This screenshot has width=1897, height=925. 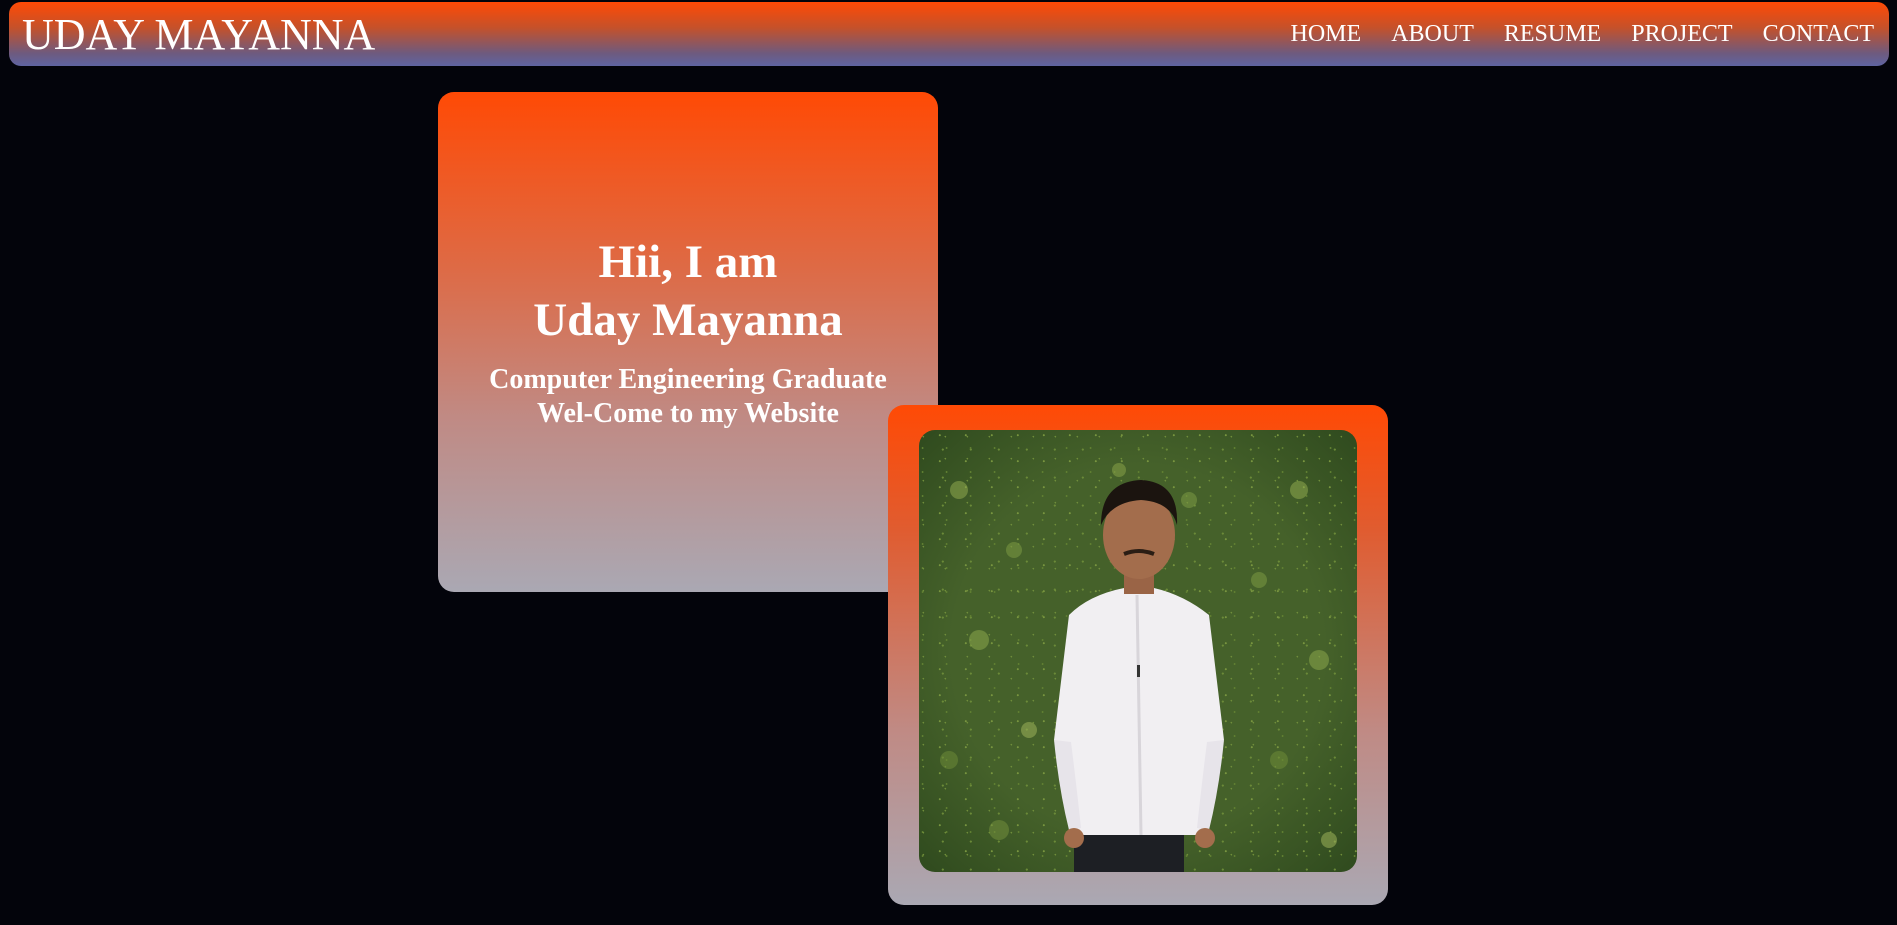 I want to click on hero-name: Uday Mayanna, so click(x=688, y=320).